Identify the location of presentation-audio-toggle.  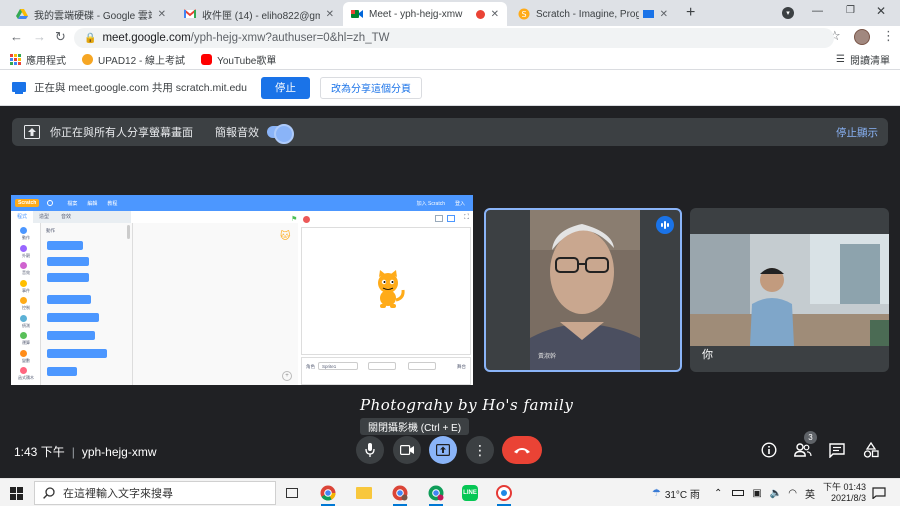
(280, 134).